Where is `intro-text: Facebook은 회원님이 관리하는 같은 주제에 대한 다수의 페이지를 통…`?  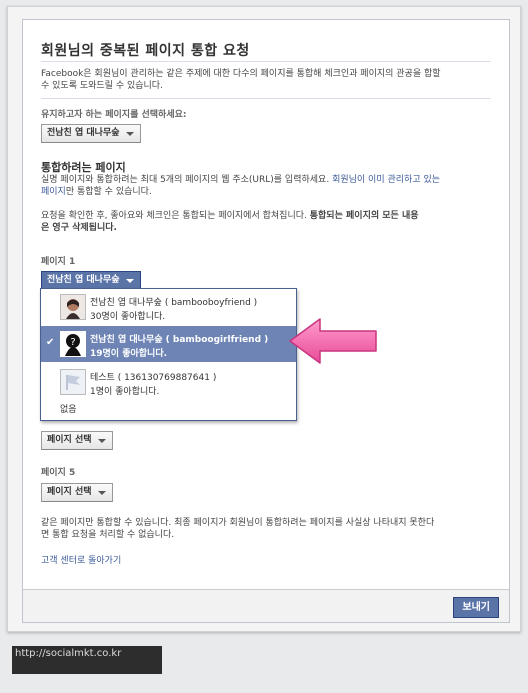
intro-text: Facebook은 회원님이 관리하는 같은 주제에 대한 다수의 페이지를 통… is located at coordinates (271, 80).